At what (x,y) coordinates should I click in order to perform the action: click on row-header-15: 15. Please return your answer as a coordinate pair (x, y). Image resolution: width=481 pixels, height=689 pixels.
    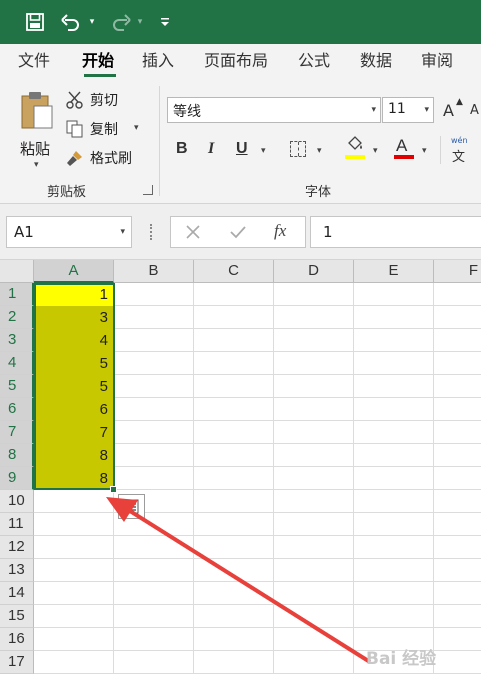
    Looking at the image, I should click on (17, 616).